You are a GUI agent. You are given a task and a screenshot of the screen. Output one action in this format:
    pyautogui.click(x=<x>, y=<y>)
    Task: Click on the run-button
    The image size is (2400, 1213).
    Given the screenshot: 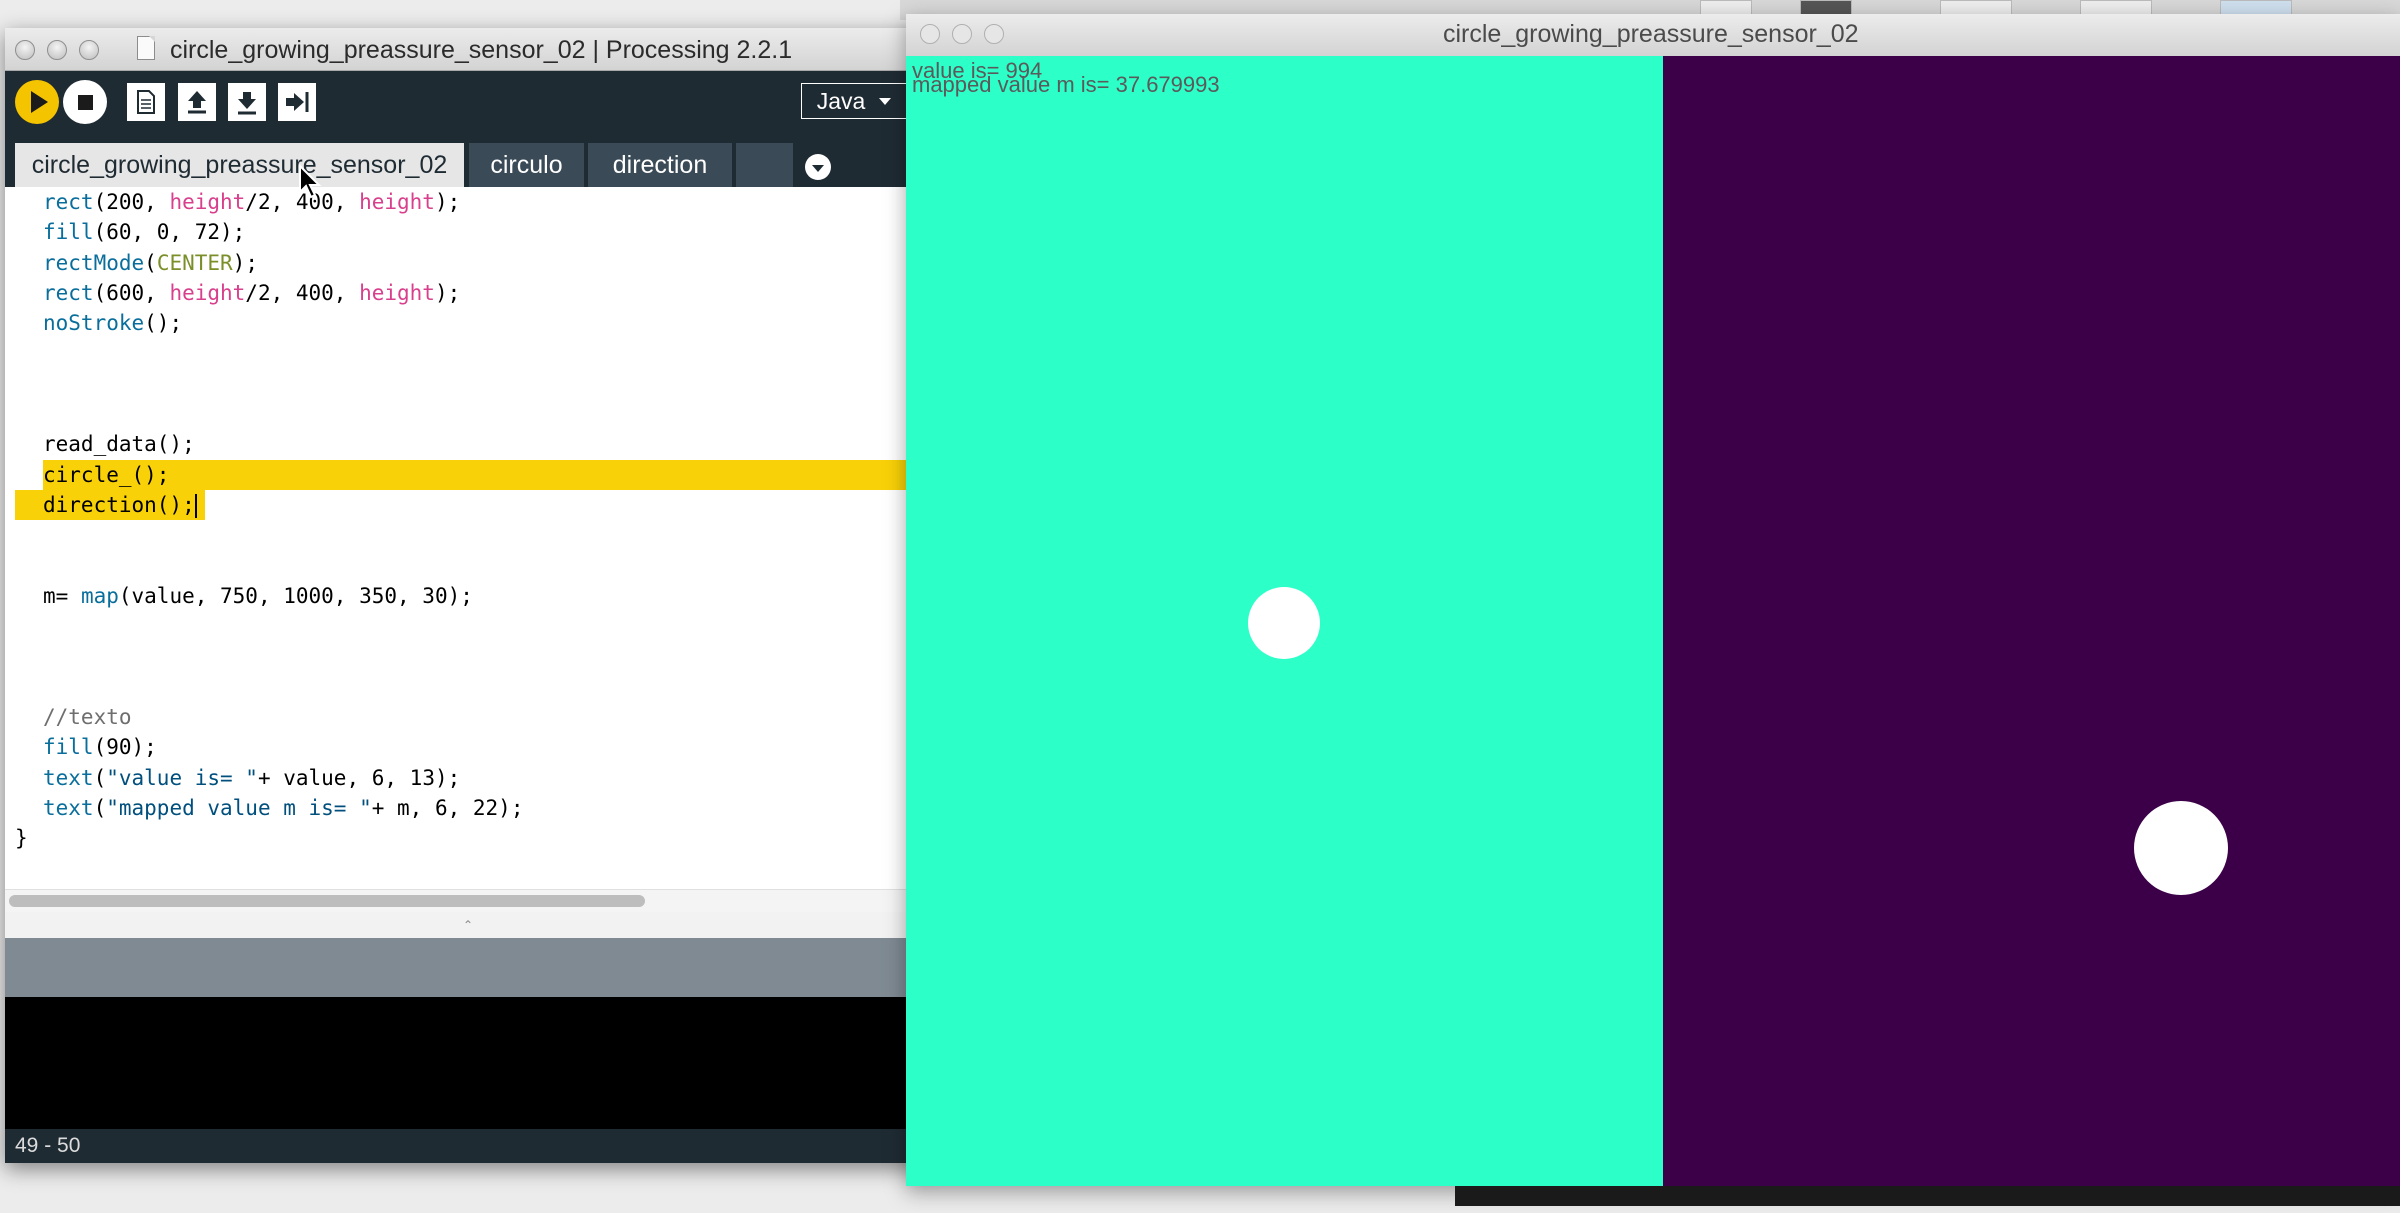 What is the action you would take?
    pyautogui.click(x=37, y=102)
    